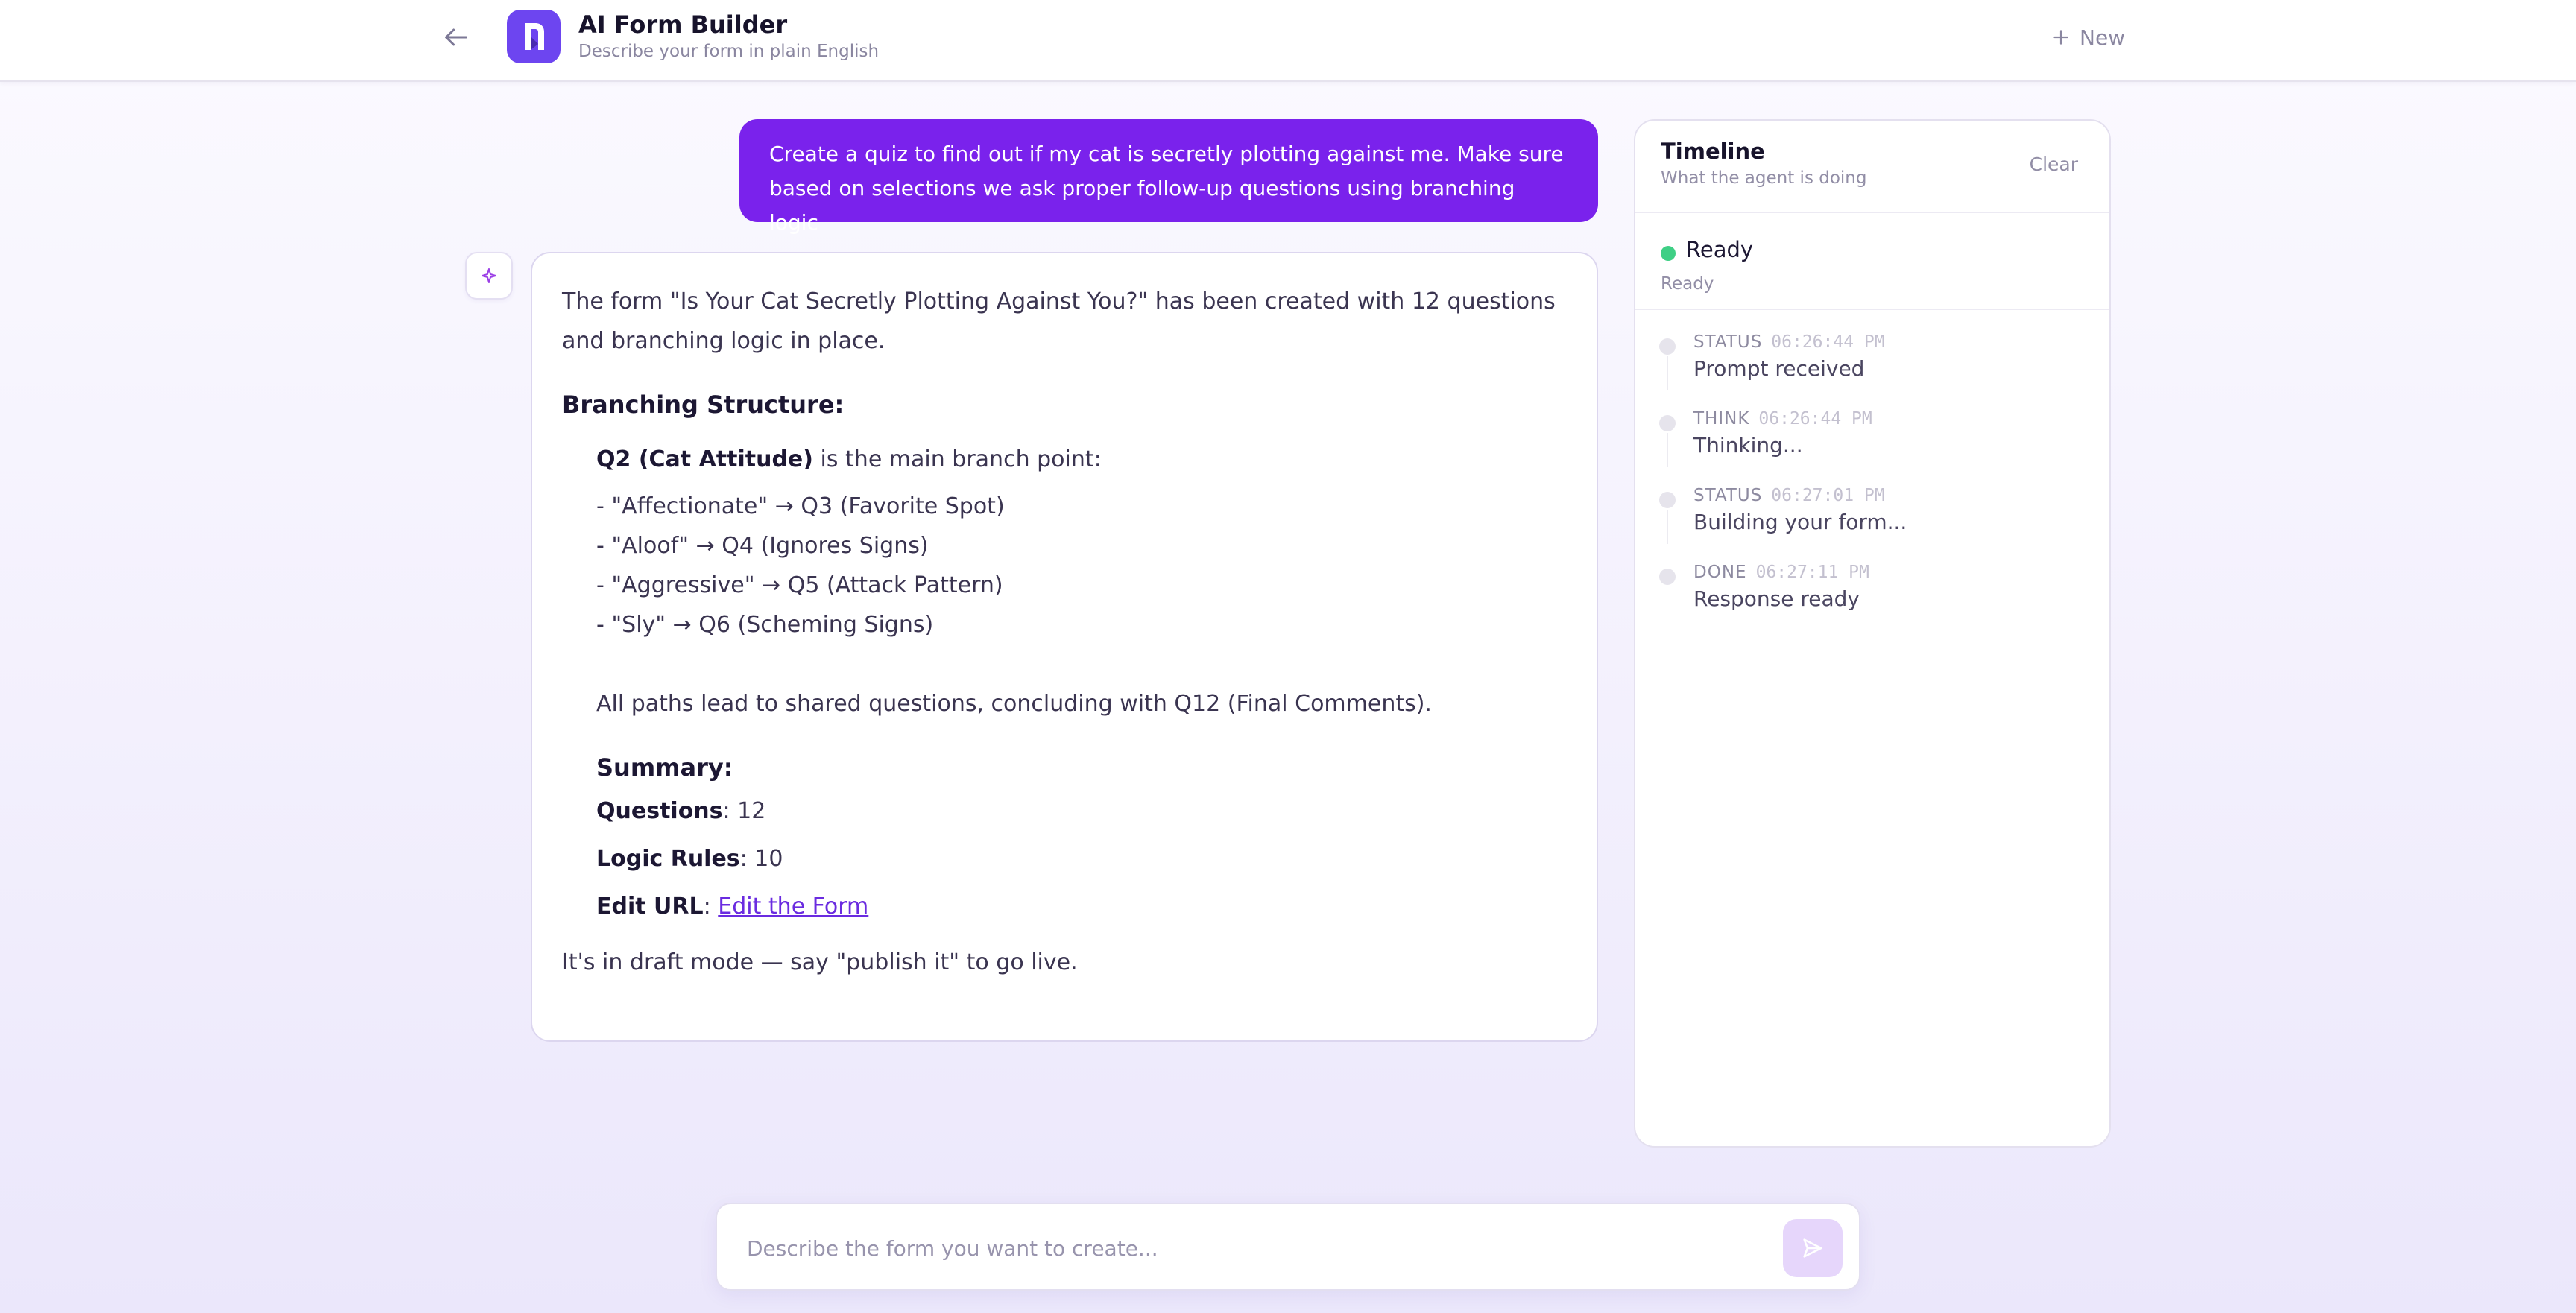  I want to click on sparkle-icon, so click(489, 275).